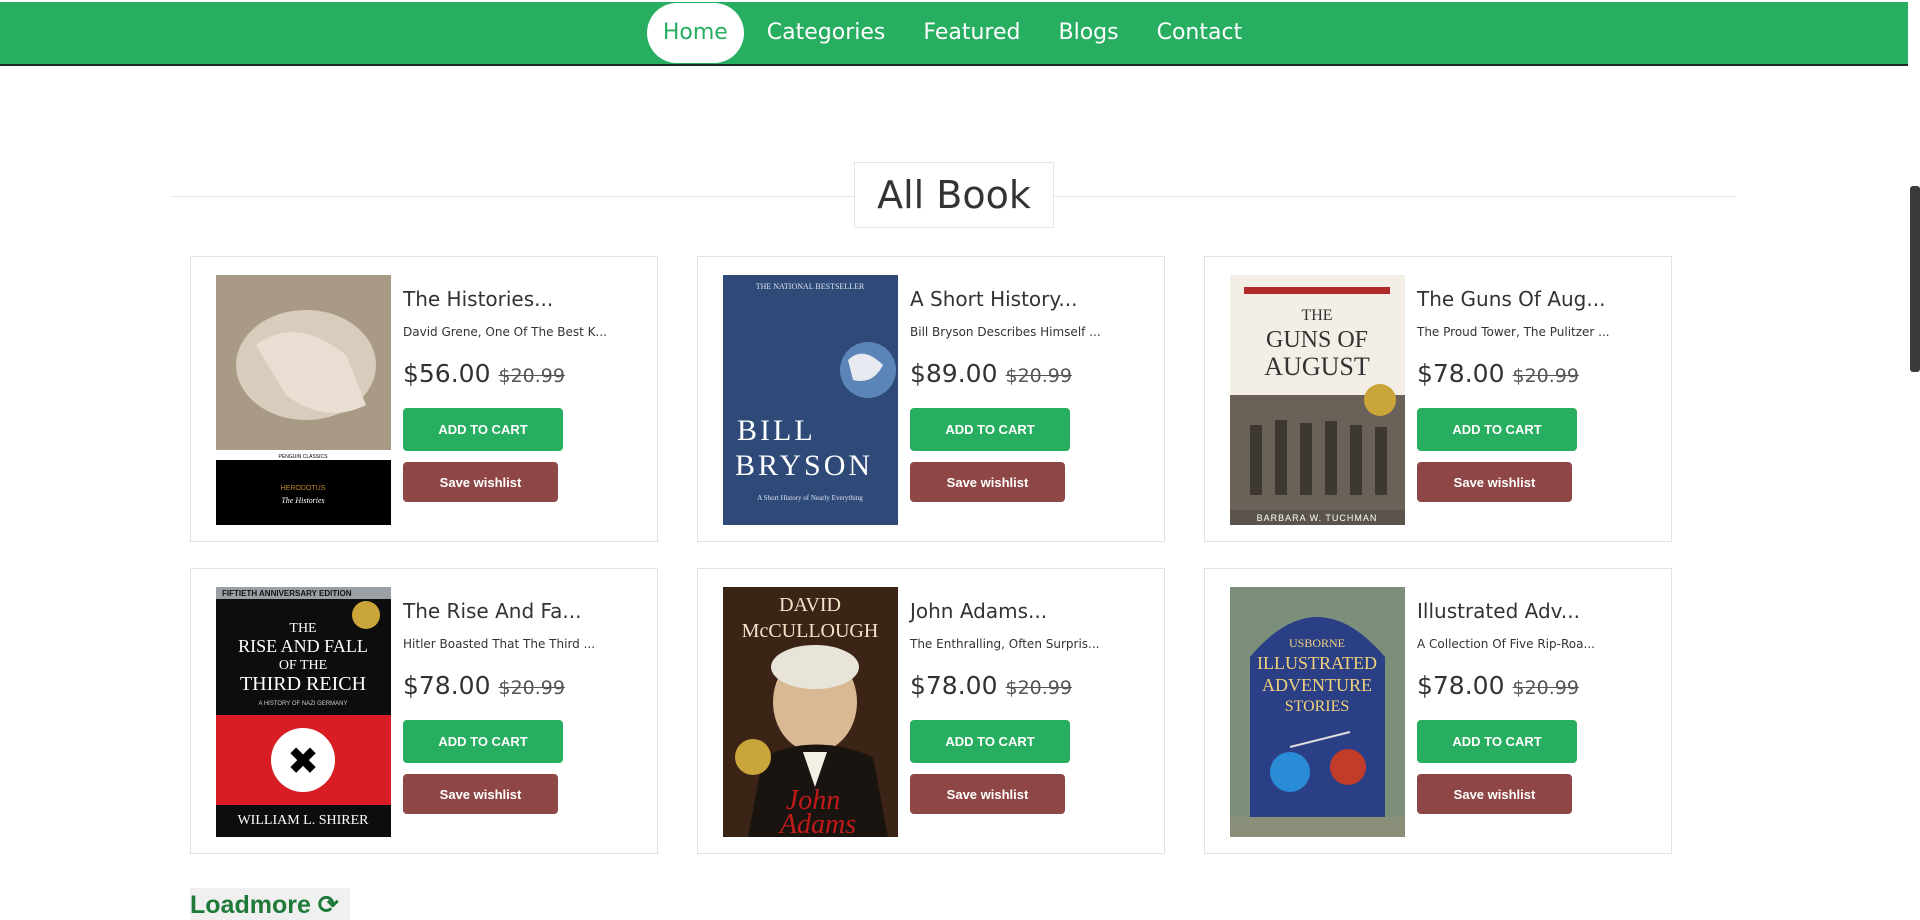 This screenshot has width=1920, height=920. What do you see at coordinates (303, 684) in the screenshot?
I see `svg-text: THIRD REICH` at bounding box center [303, 684].